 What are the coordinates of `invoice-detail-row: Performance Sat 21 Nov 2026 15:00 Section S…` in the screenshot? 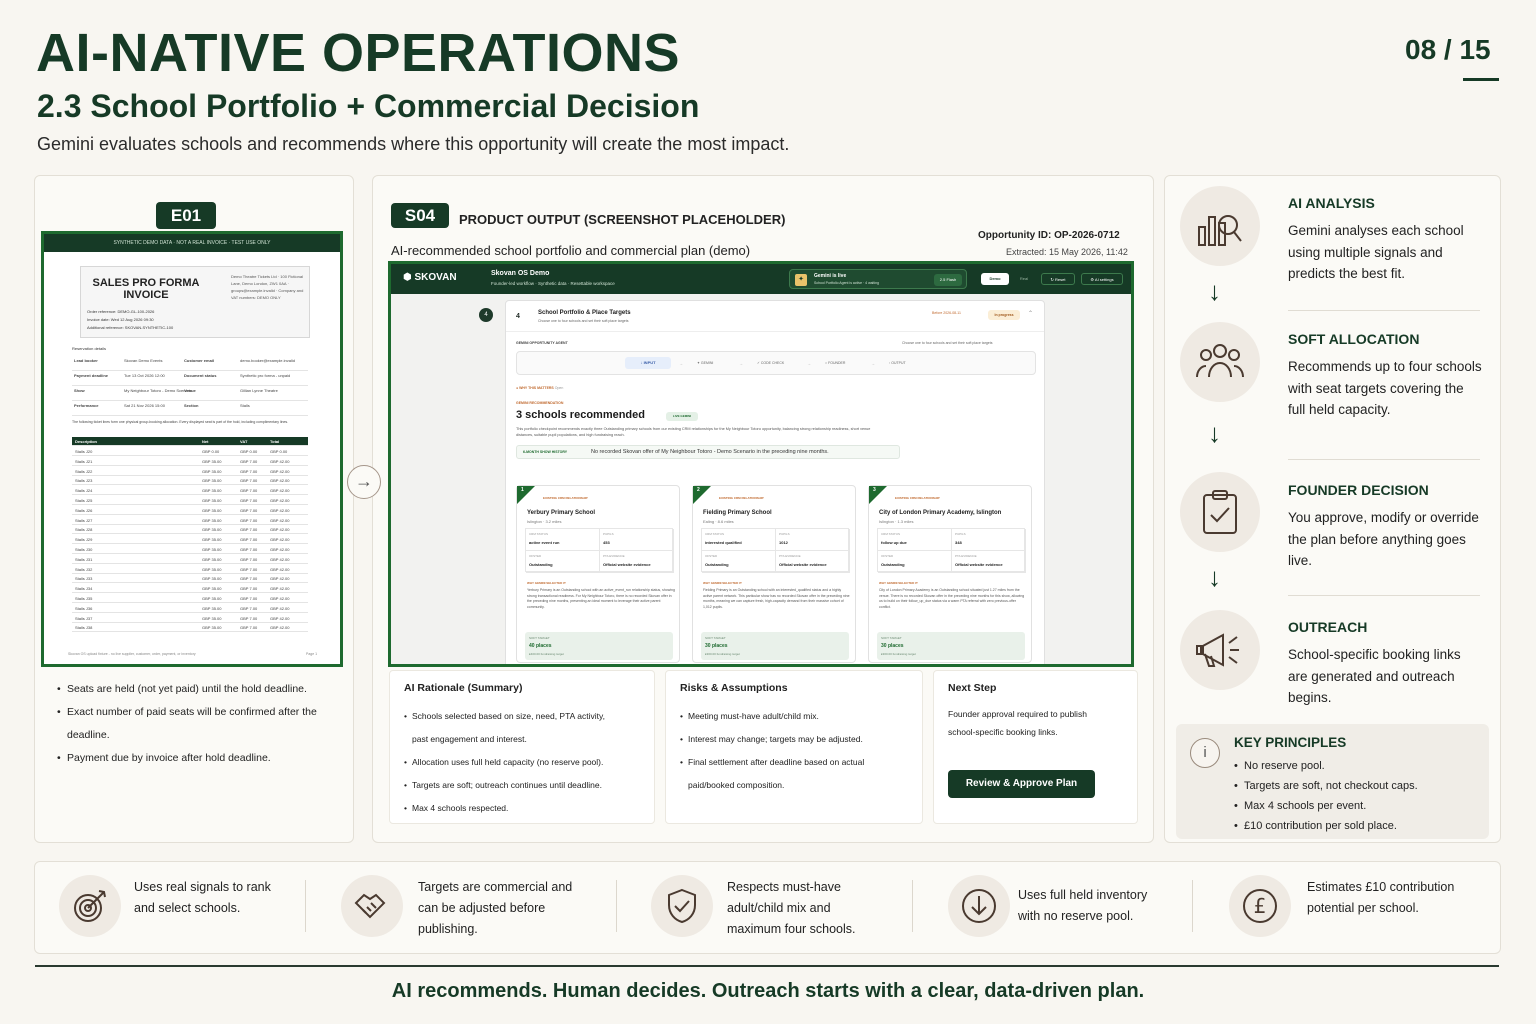 It's located at (190, 408).